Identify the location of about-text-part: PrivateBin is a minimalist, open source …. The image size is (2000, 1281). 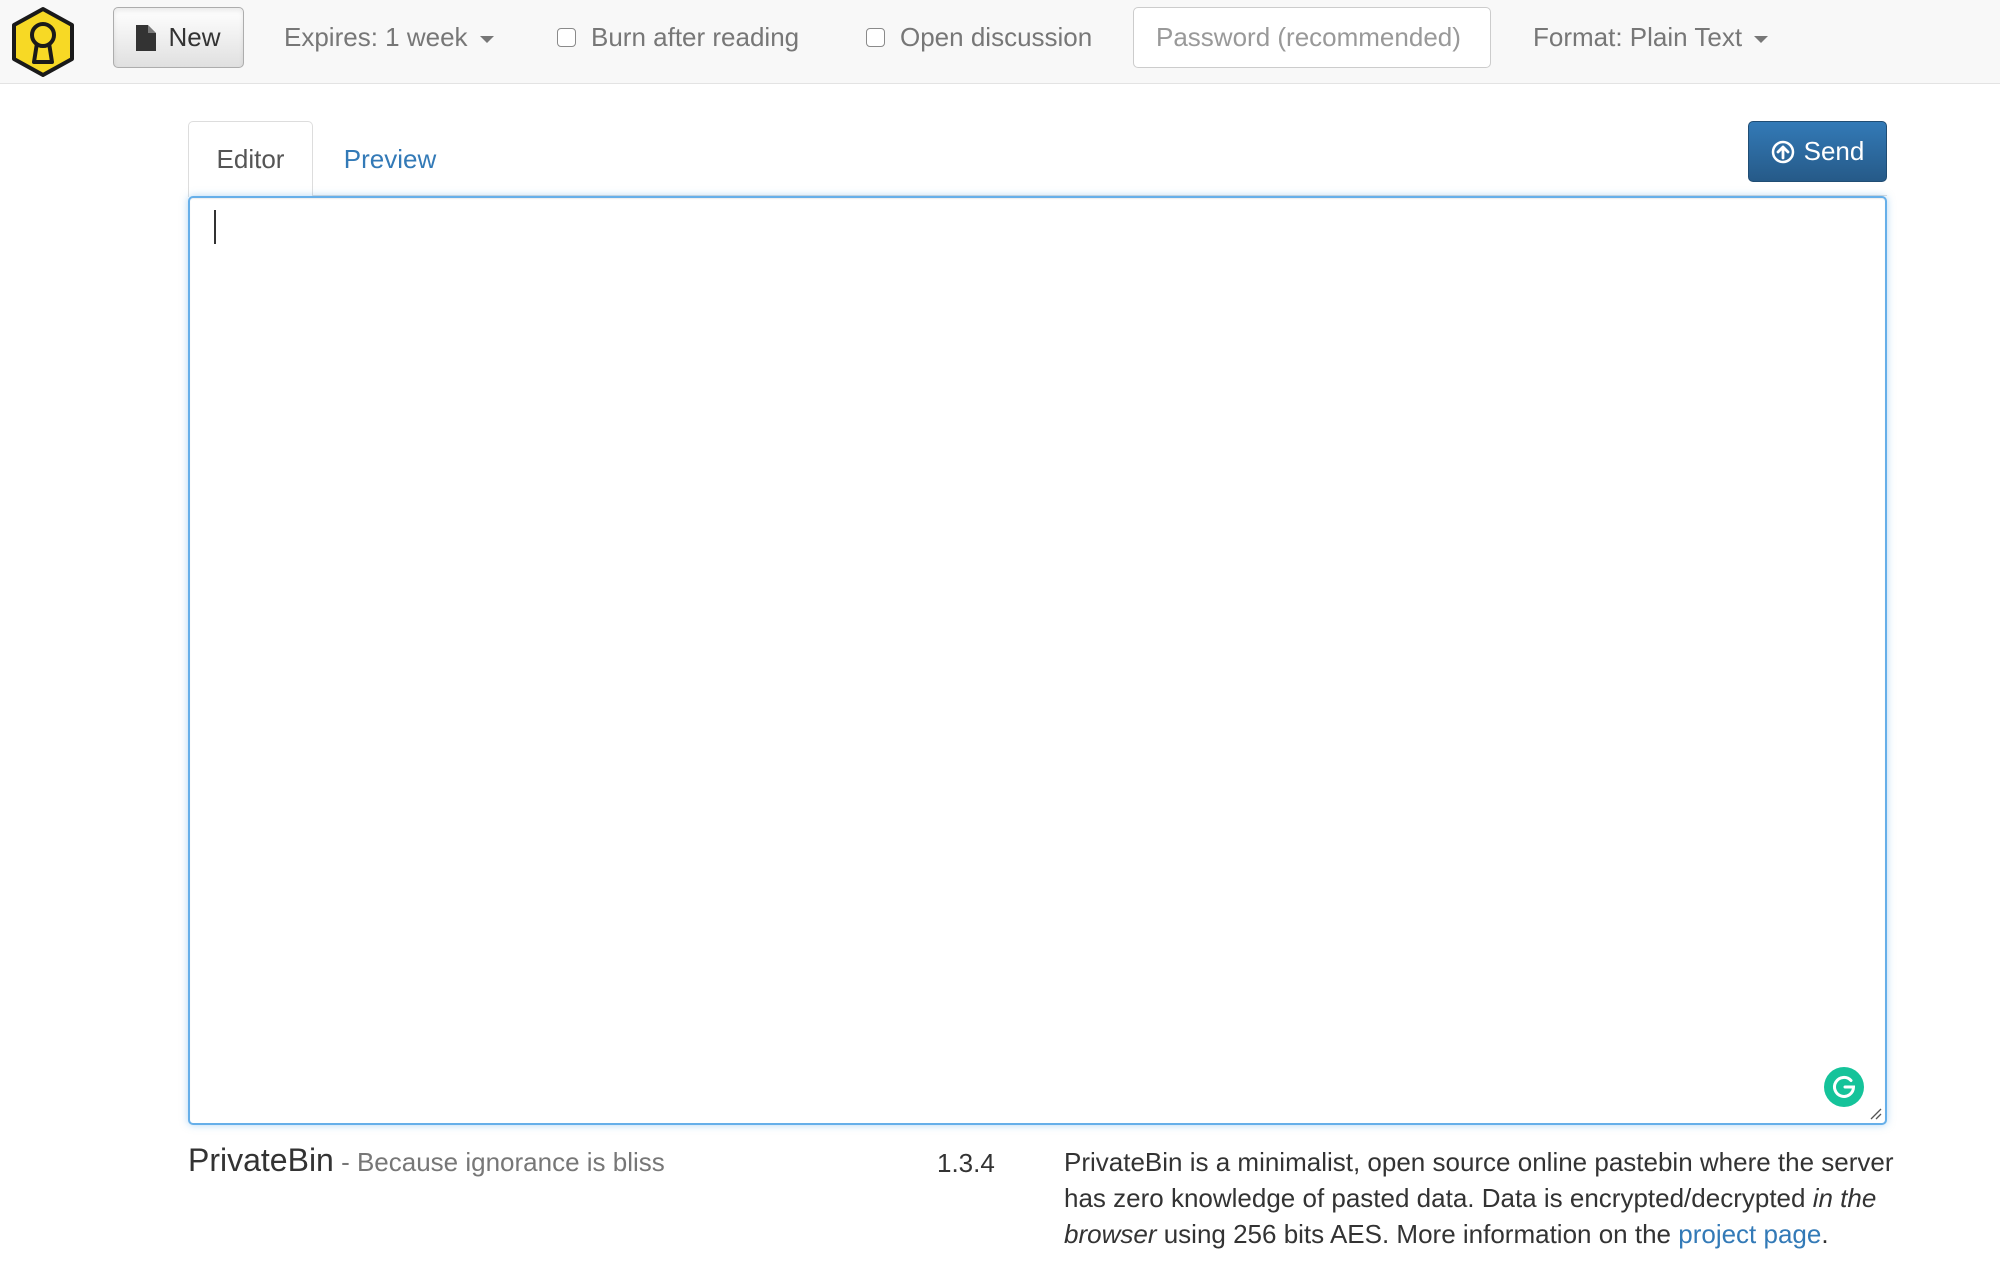
(1479, 1180).